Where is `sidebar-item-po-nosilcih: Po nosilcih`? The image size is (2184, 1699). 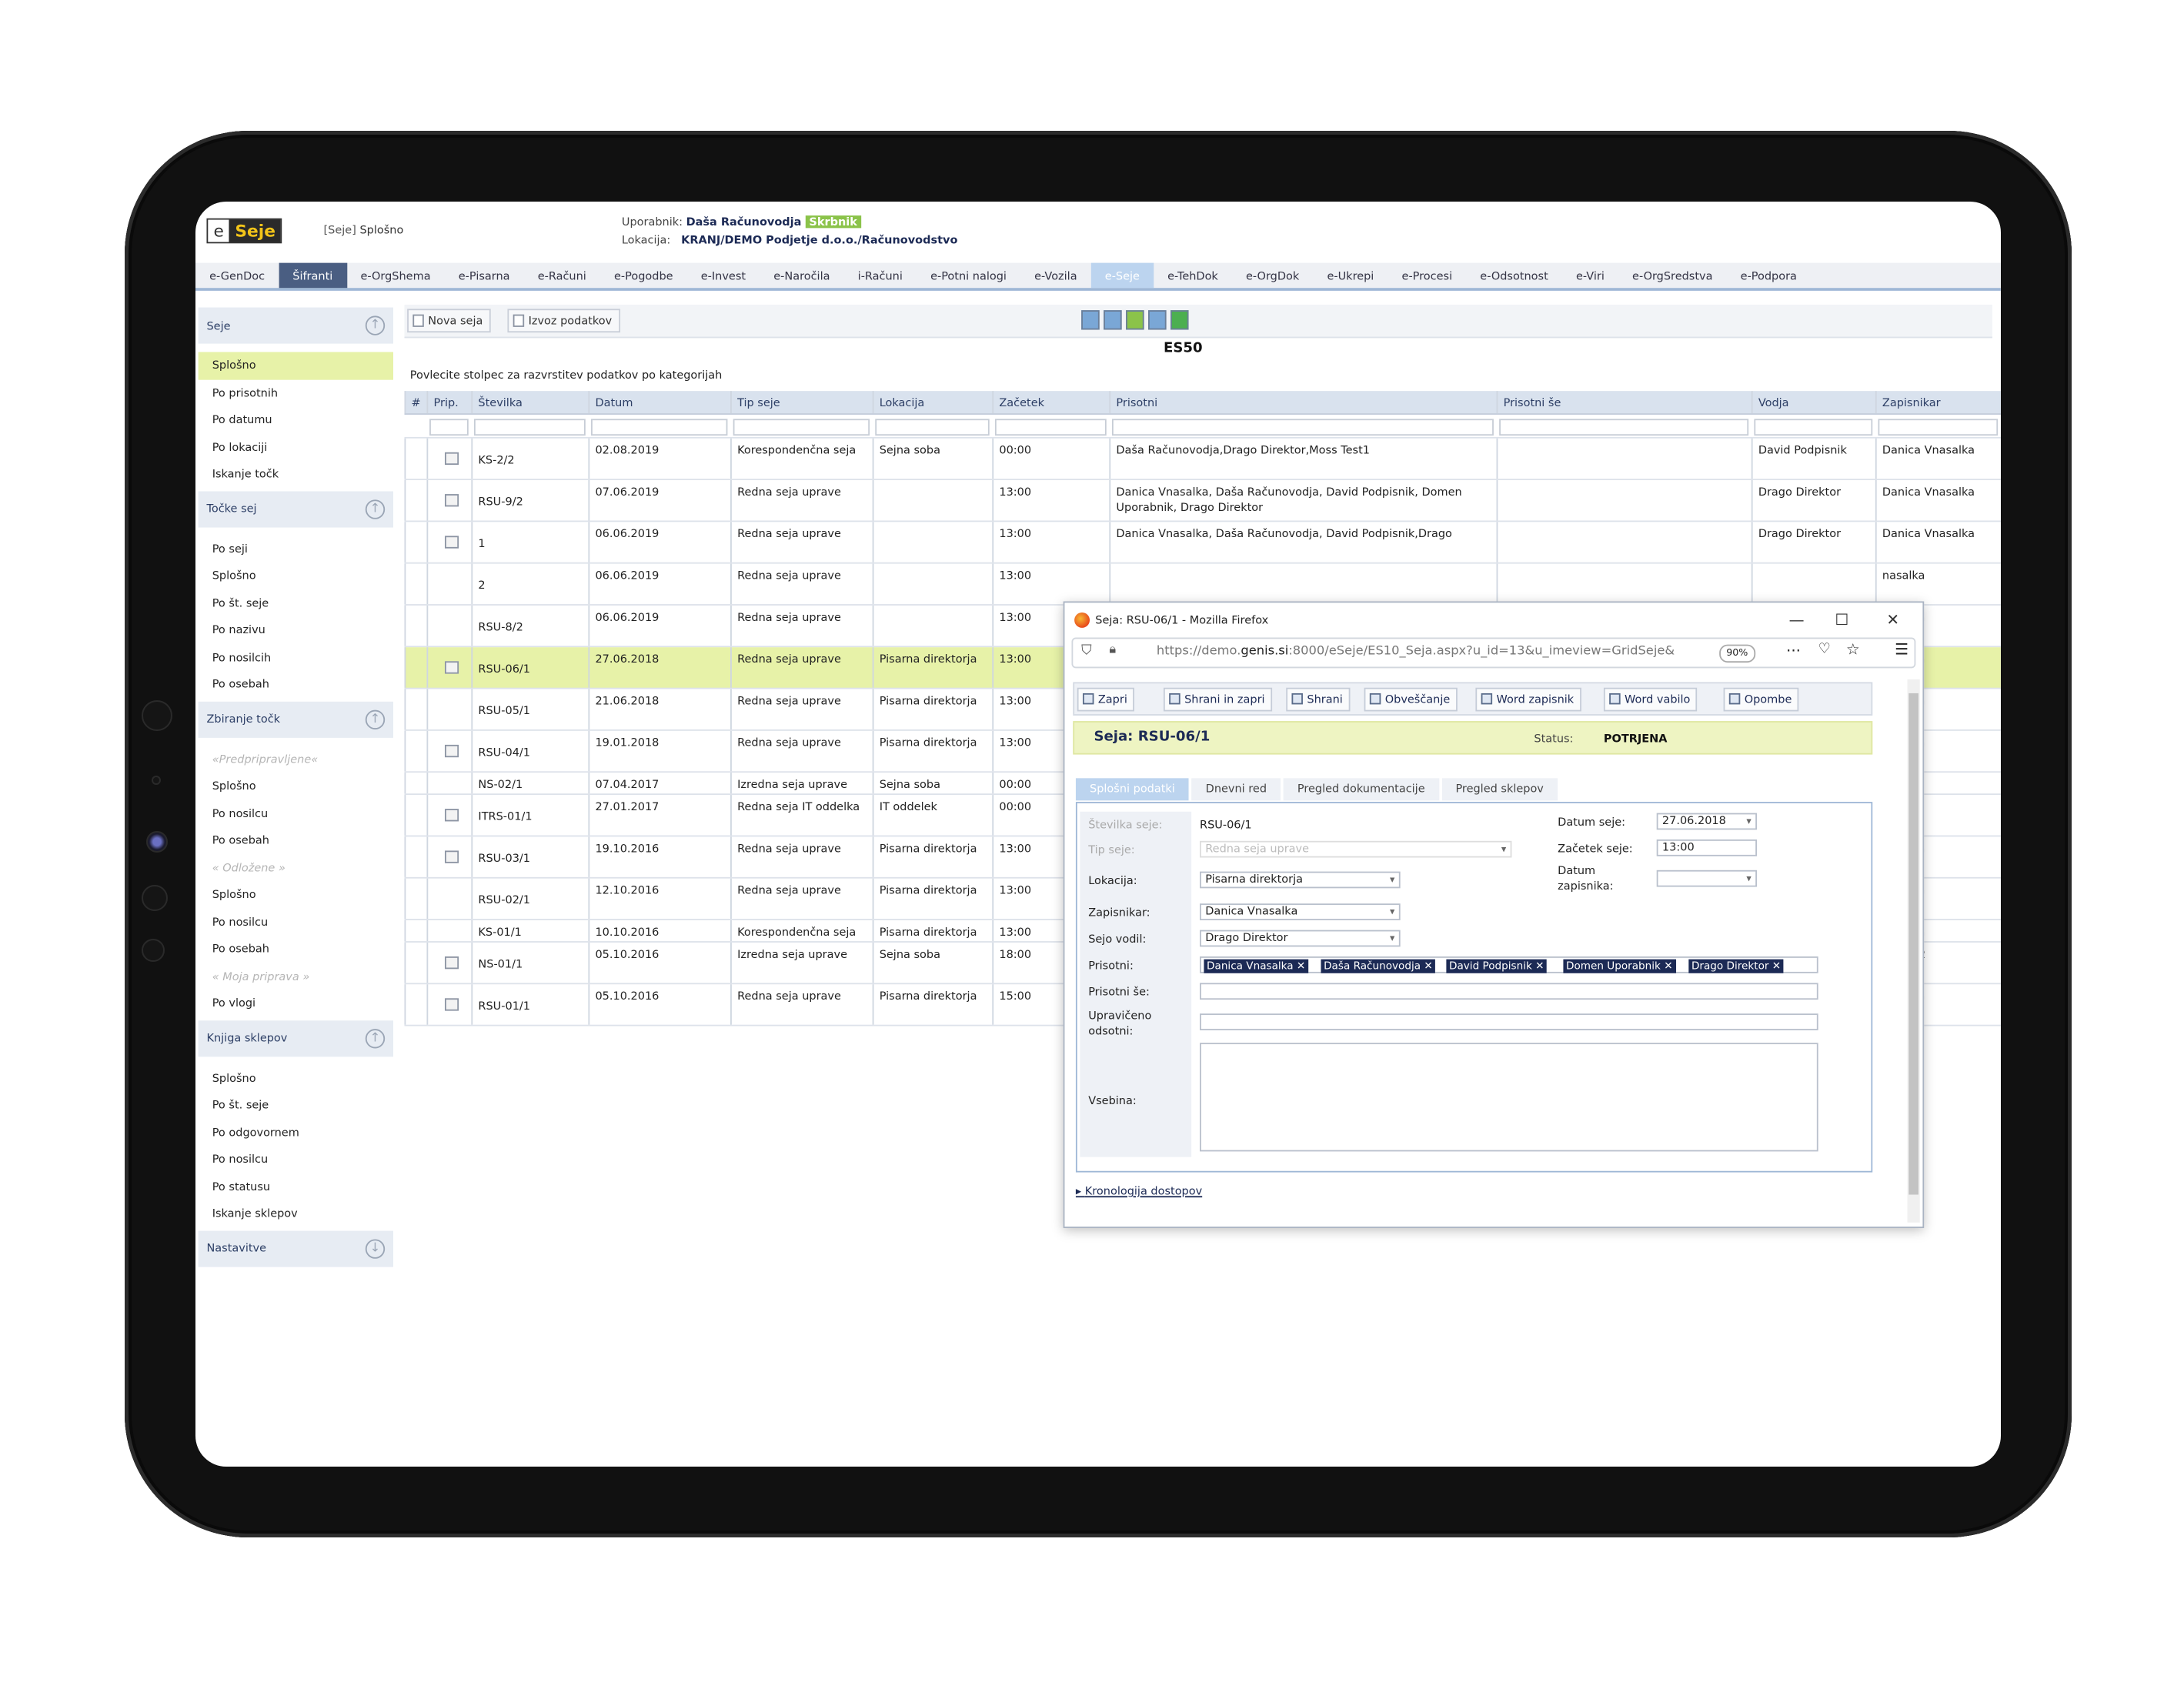
sidebar-item-po-nosilcih: Po nosilcih is located at coordinates (296, 657).